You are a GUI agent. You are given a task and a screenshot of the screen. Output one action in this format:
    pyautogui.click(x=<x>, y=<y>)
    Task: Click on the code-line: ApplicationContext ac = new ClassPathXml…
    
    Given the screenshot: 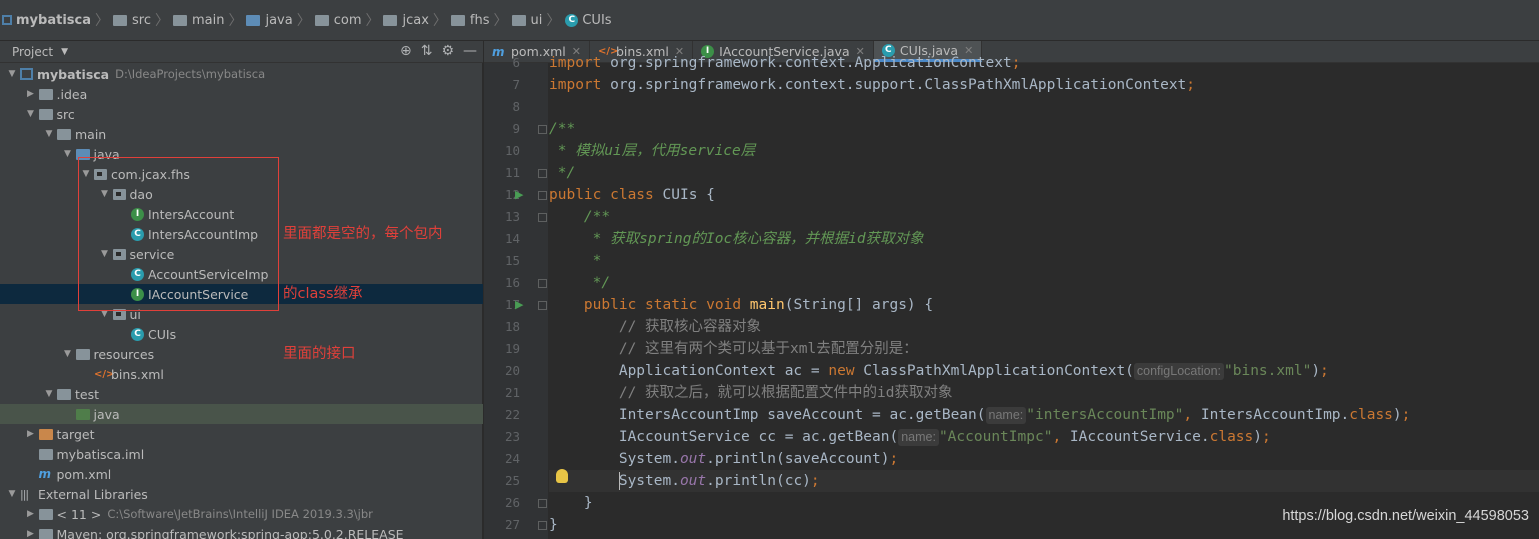 What is the action you would take?
    pyautogui.click(x=939, y=371)
    